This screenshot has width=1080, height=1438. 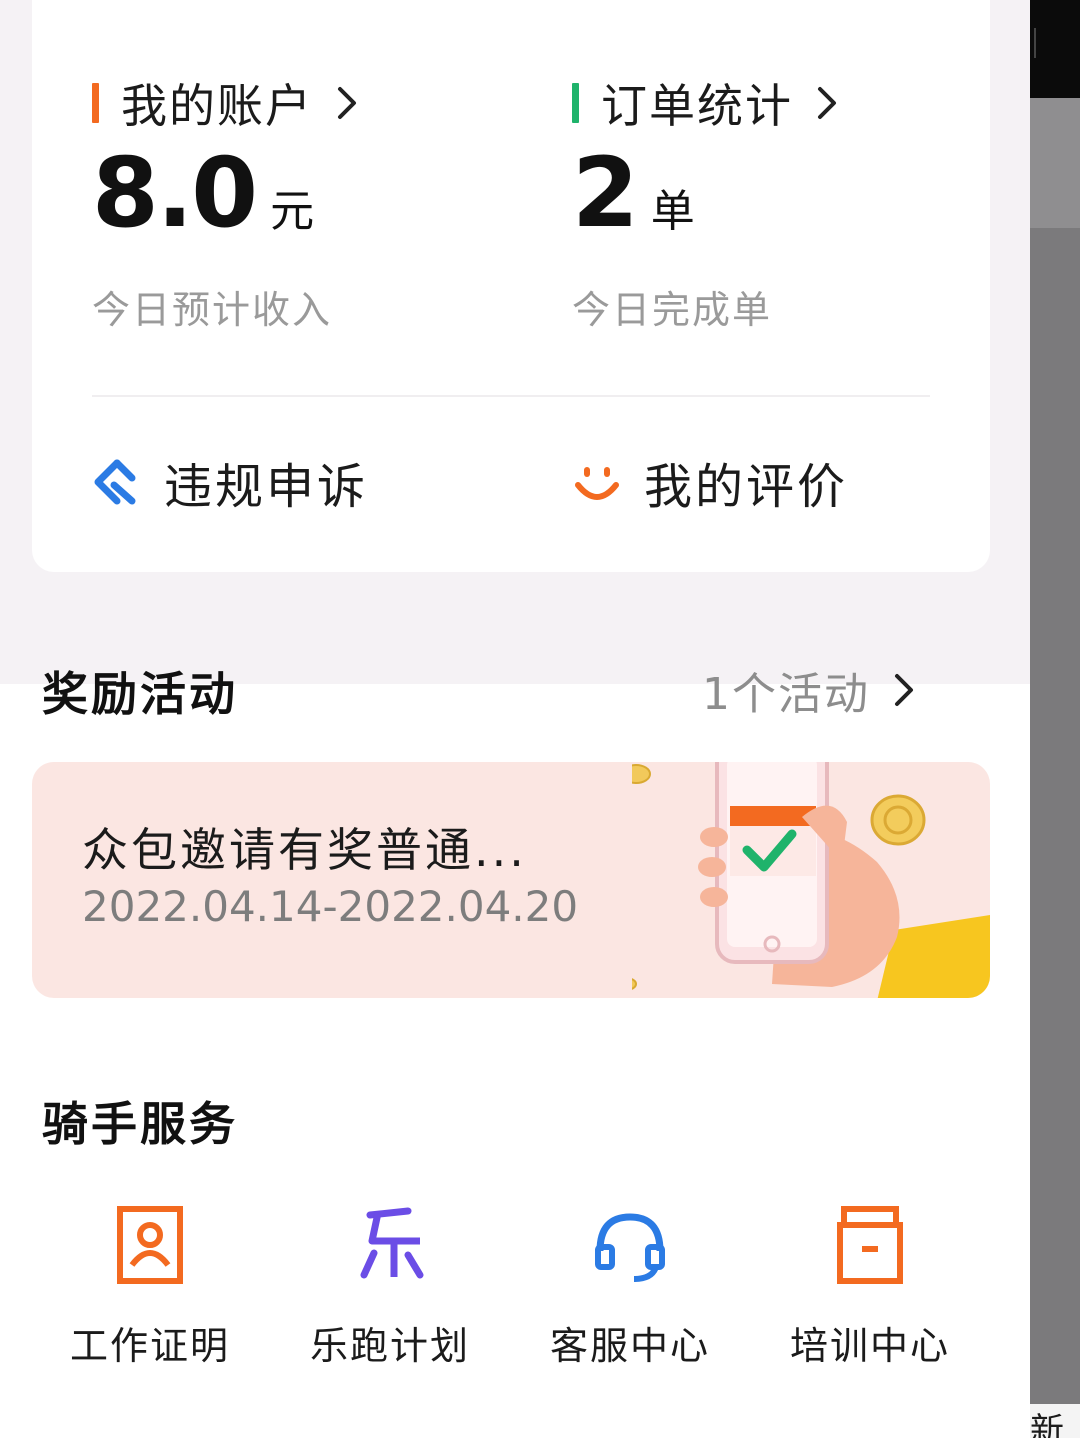 What do you see at coordinates (150, 1287) in the screenshot?
I see `service-work-proof: 工作证明` at bounding box center [150, 1287].